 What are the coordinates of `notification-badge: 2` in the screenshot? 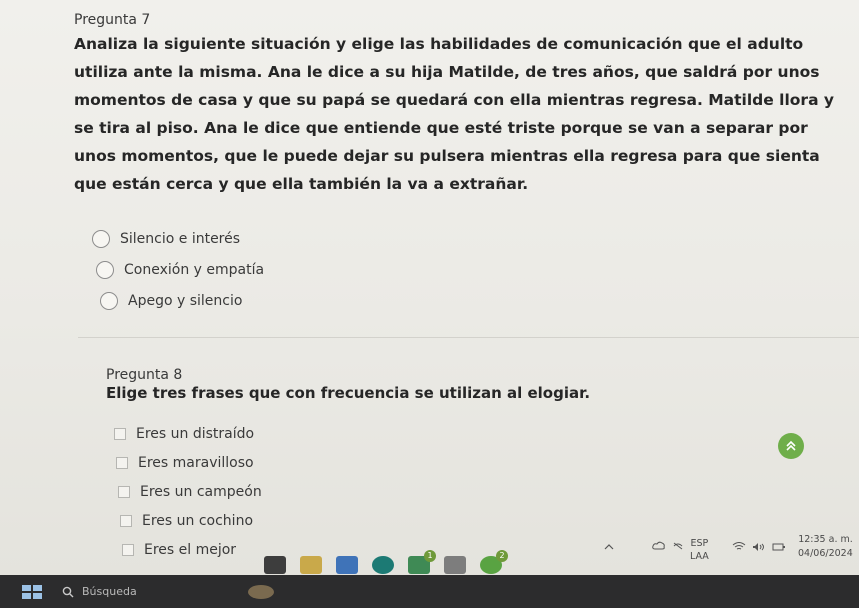 It's located at (502, 556).